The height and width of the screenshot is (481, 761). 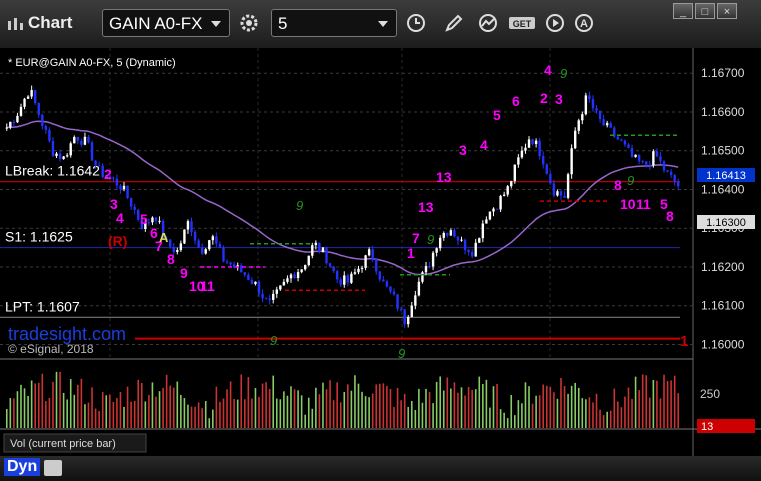 I want to click on td-count-label: 9, so click(x=184, y=273).